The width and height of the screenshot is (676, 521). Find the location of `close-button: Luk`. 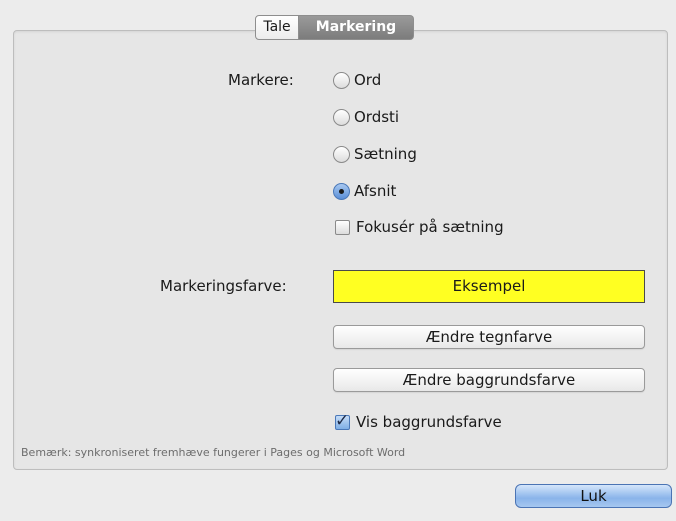

close-button: Luk is located at coordinates (593, 496).